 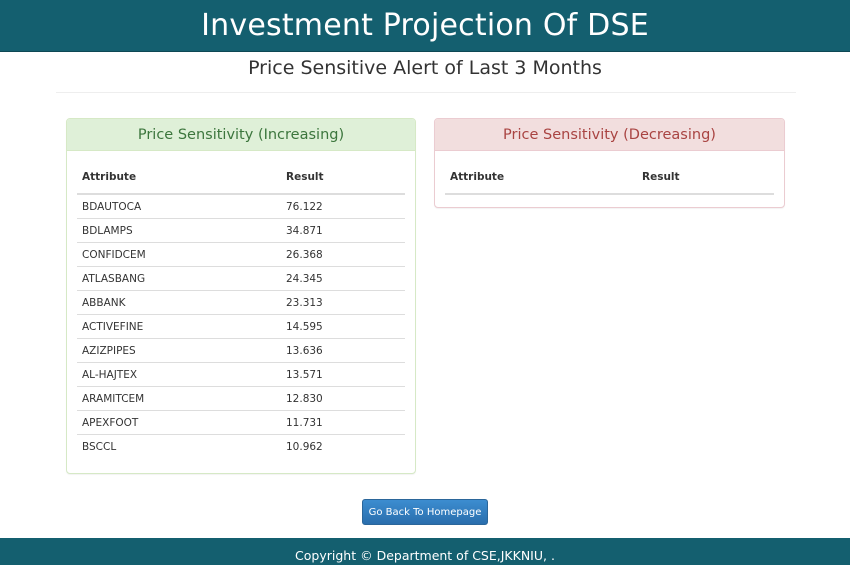 I want to click on cell-attribute: APEXFOOT, so click(x=179, y=422).